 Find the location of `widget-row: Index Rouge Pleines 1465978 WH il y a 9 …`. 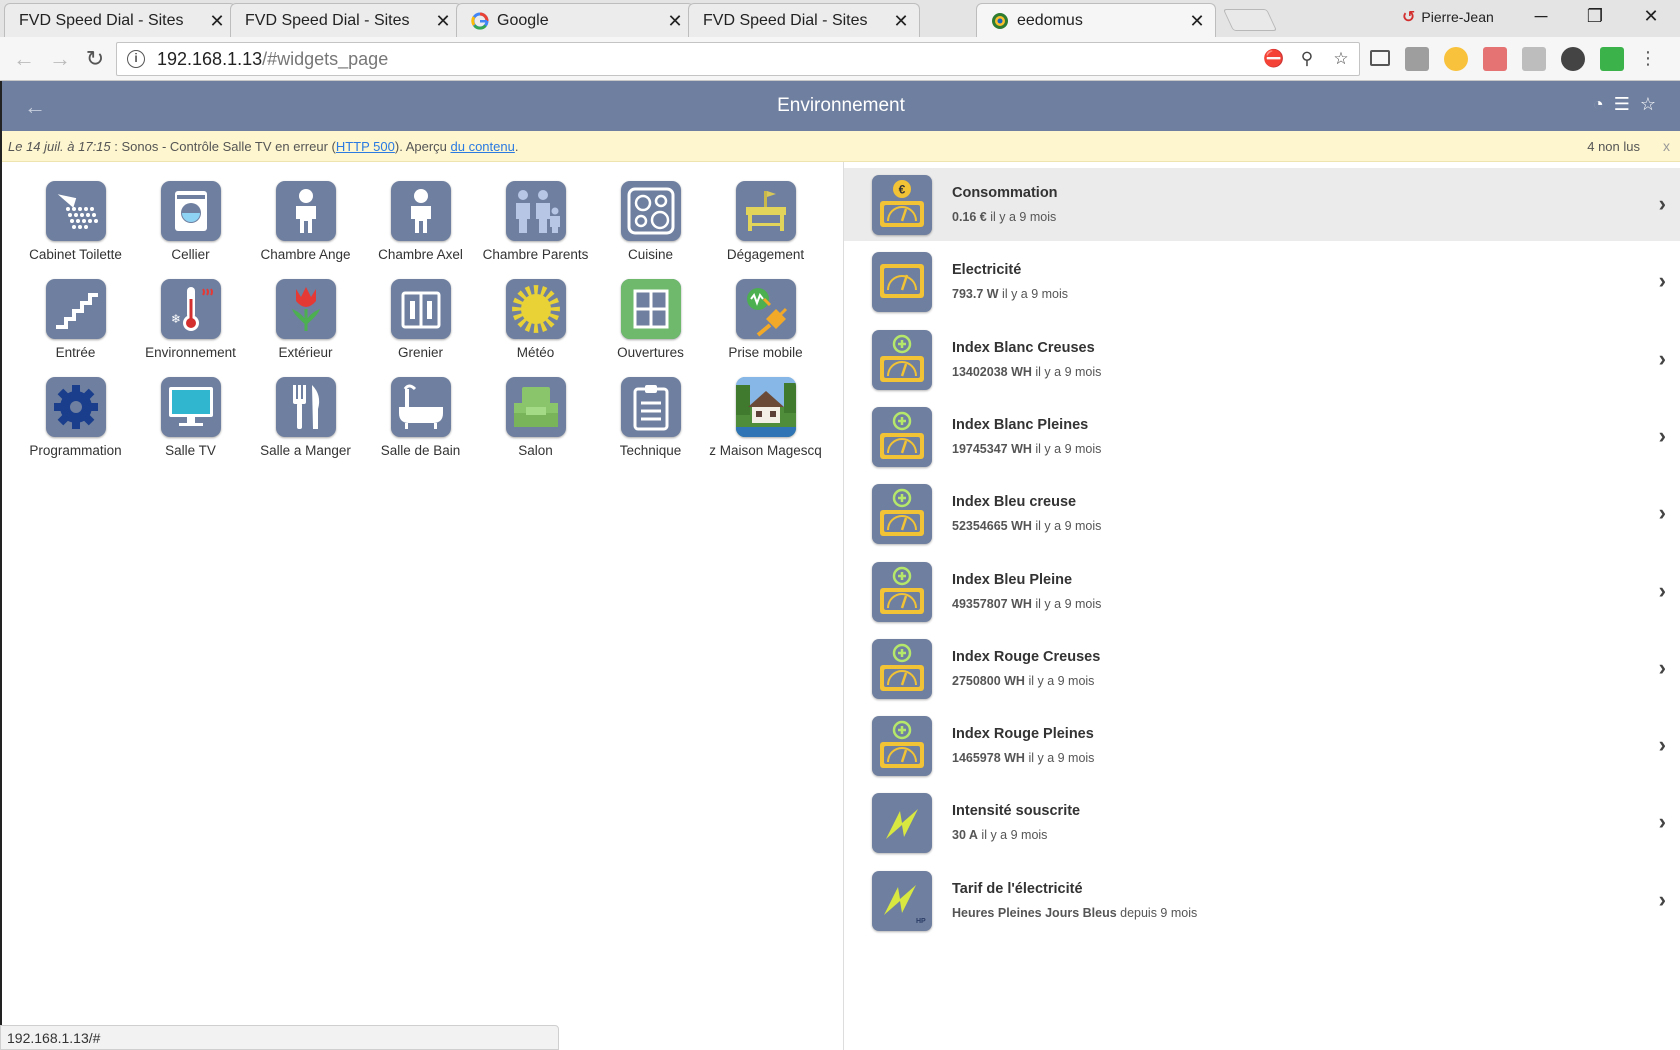

widget-row: Index Rouge Pleines 1465978 WH il y a 9 … is located at coordinates (1262, 745).